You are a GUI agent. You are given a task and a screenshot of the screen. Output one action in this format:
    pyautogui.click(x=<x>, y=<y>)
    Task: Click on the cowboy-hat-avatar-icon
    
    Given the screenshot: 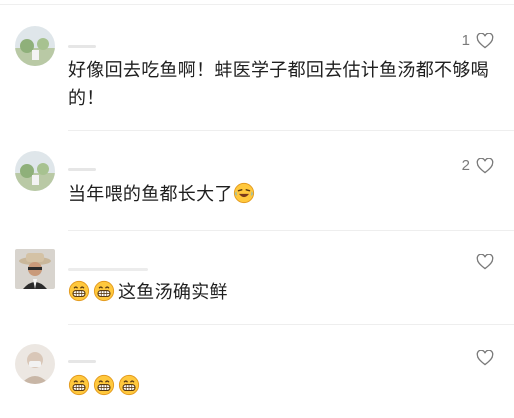 What is the action you would take?
    pyautogui.click(x=35, y=269)
    